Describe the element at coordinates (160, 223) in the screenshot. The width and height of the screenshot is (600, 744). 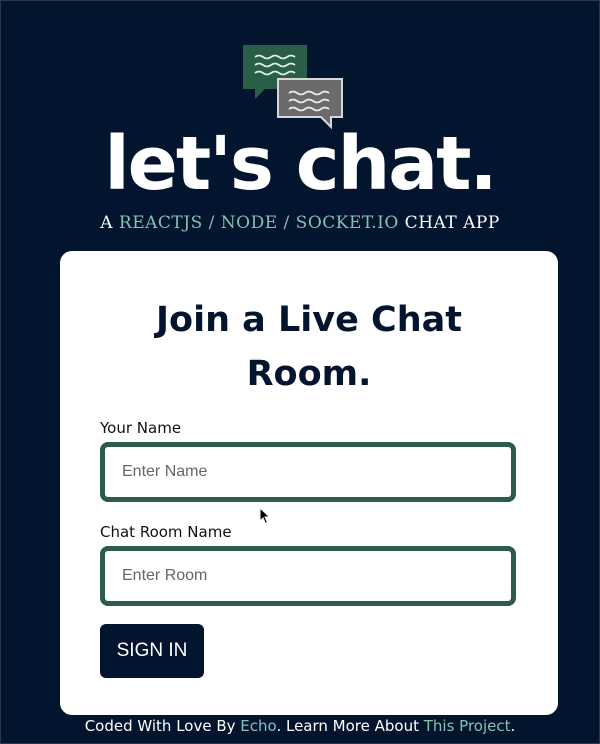
I see `tagline-reactjs: REACTJS` at that location.